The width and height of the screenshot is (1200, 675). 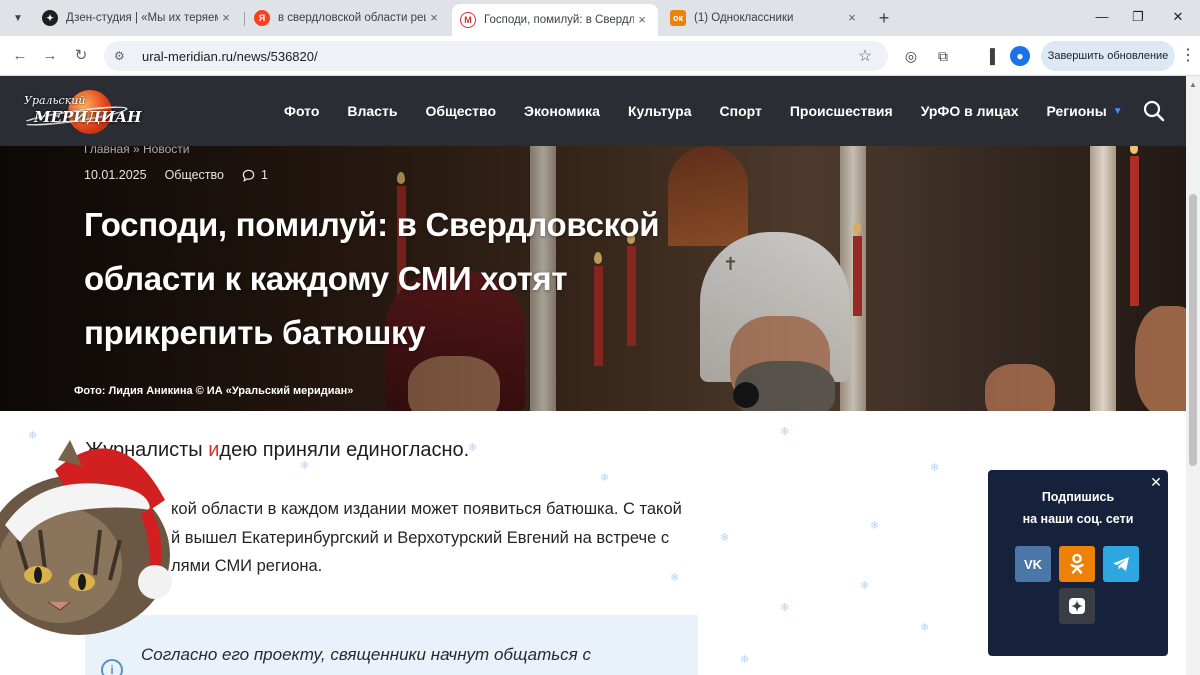 I want to click on article-category: Общество, so click(x=194, y=175).